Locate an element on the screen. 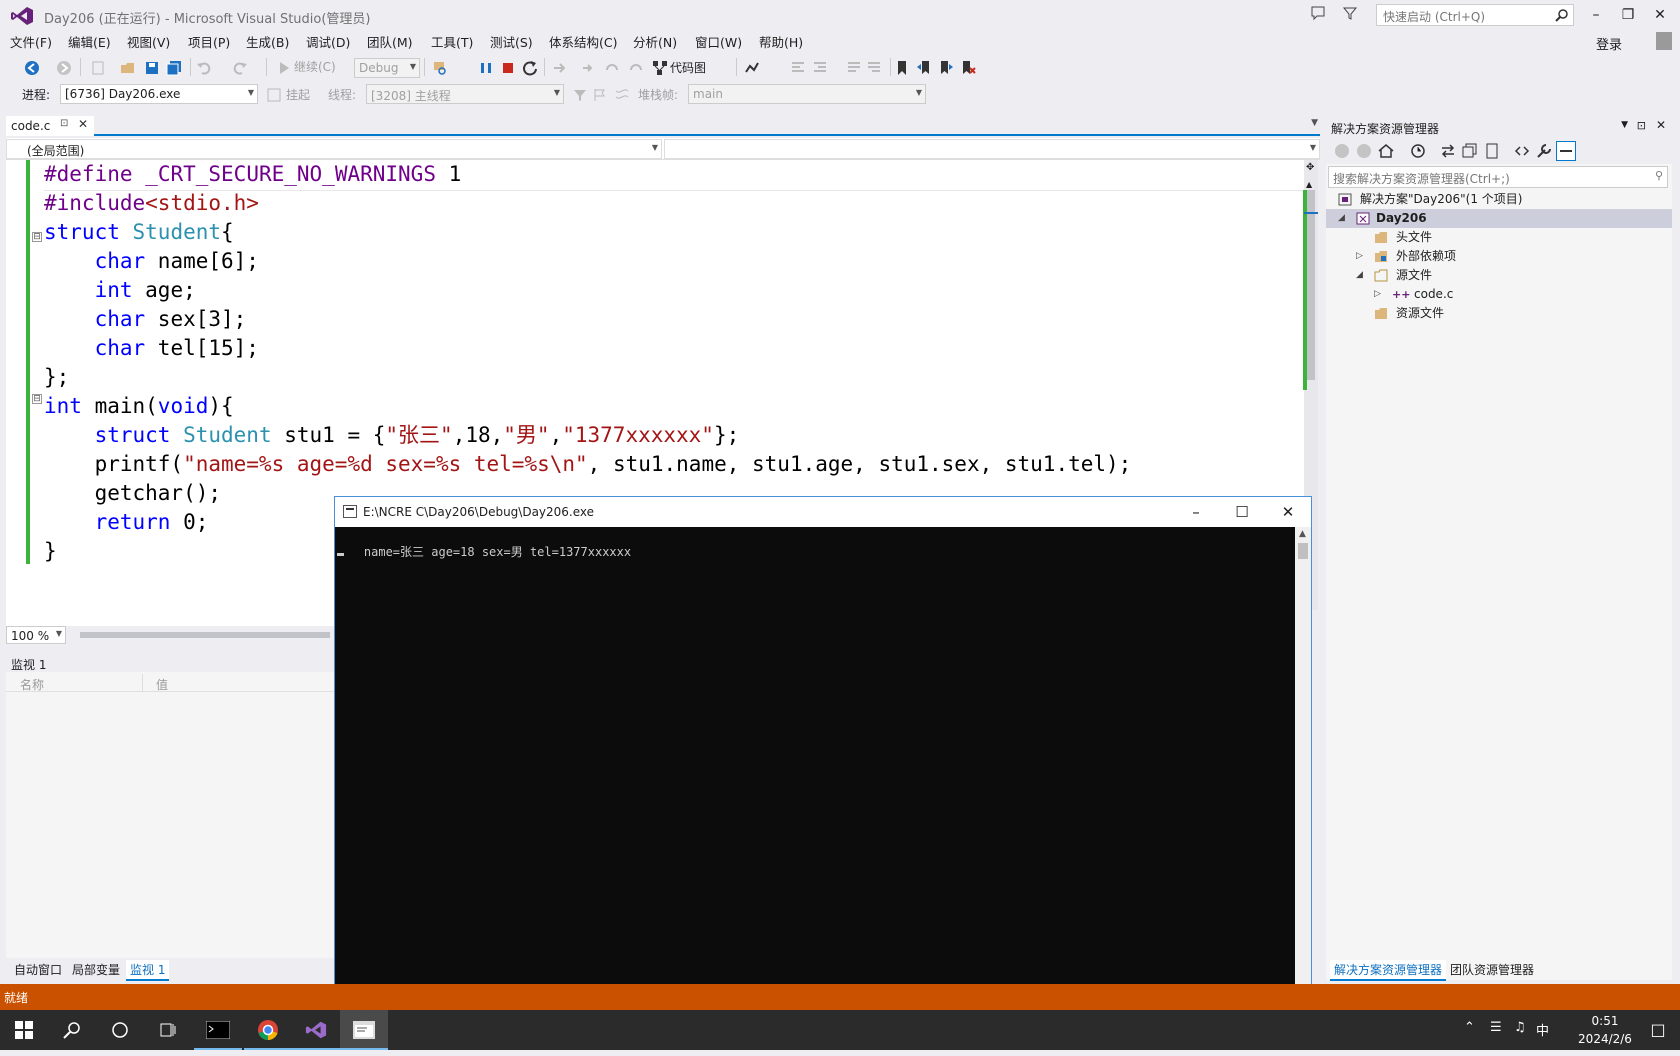 This screenshot has width=1680, height=1056. sync-icon is located at coordinates (1448, 151).